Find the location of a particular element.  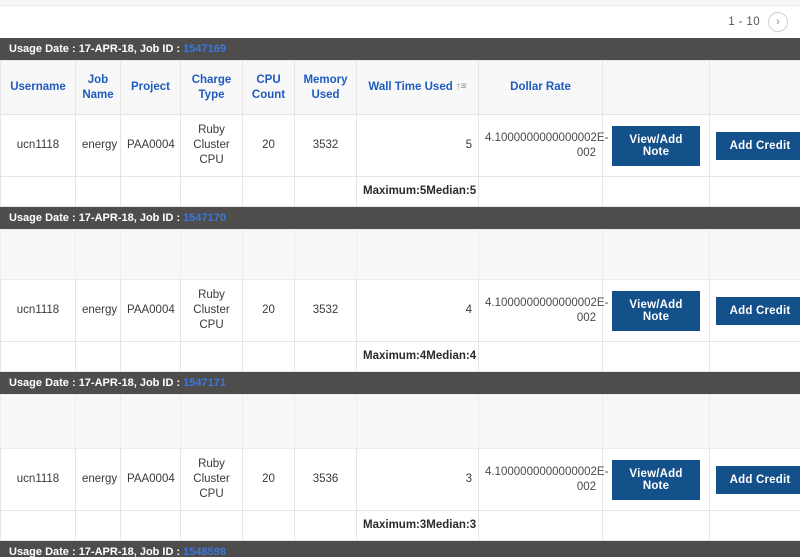

table-summary-row: Maximum:4Median:4 is located at coordinates (400, 356).